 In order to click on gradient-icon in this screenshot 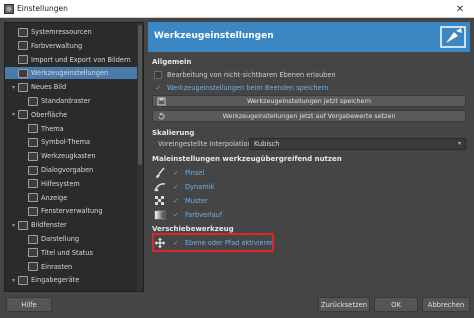, I will do `click(160, 215)`.